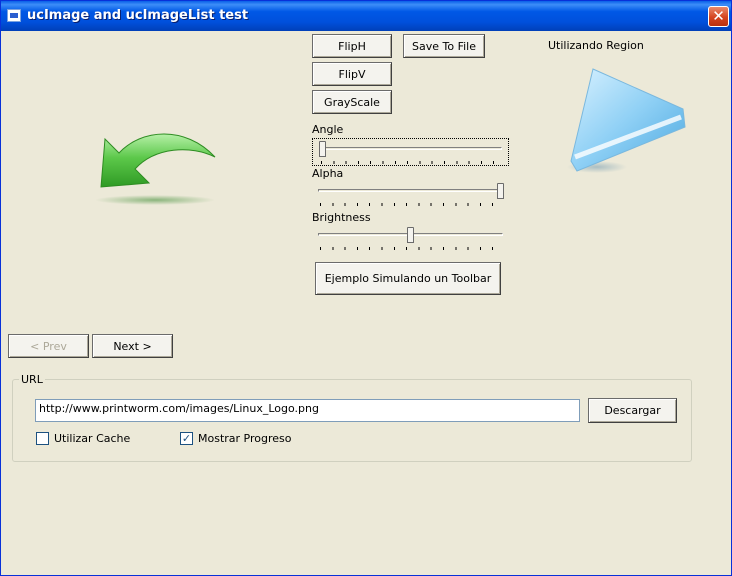 Image resolution: width=732 pixels, height=576 pixels. I want to click on angle-slider-ticks, so click(410, 162).